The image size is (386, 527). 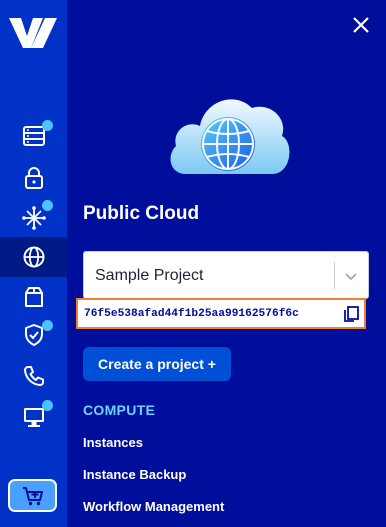 I want to click on lock-icon, so click(x=33, y=178).